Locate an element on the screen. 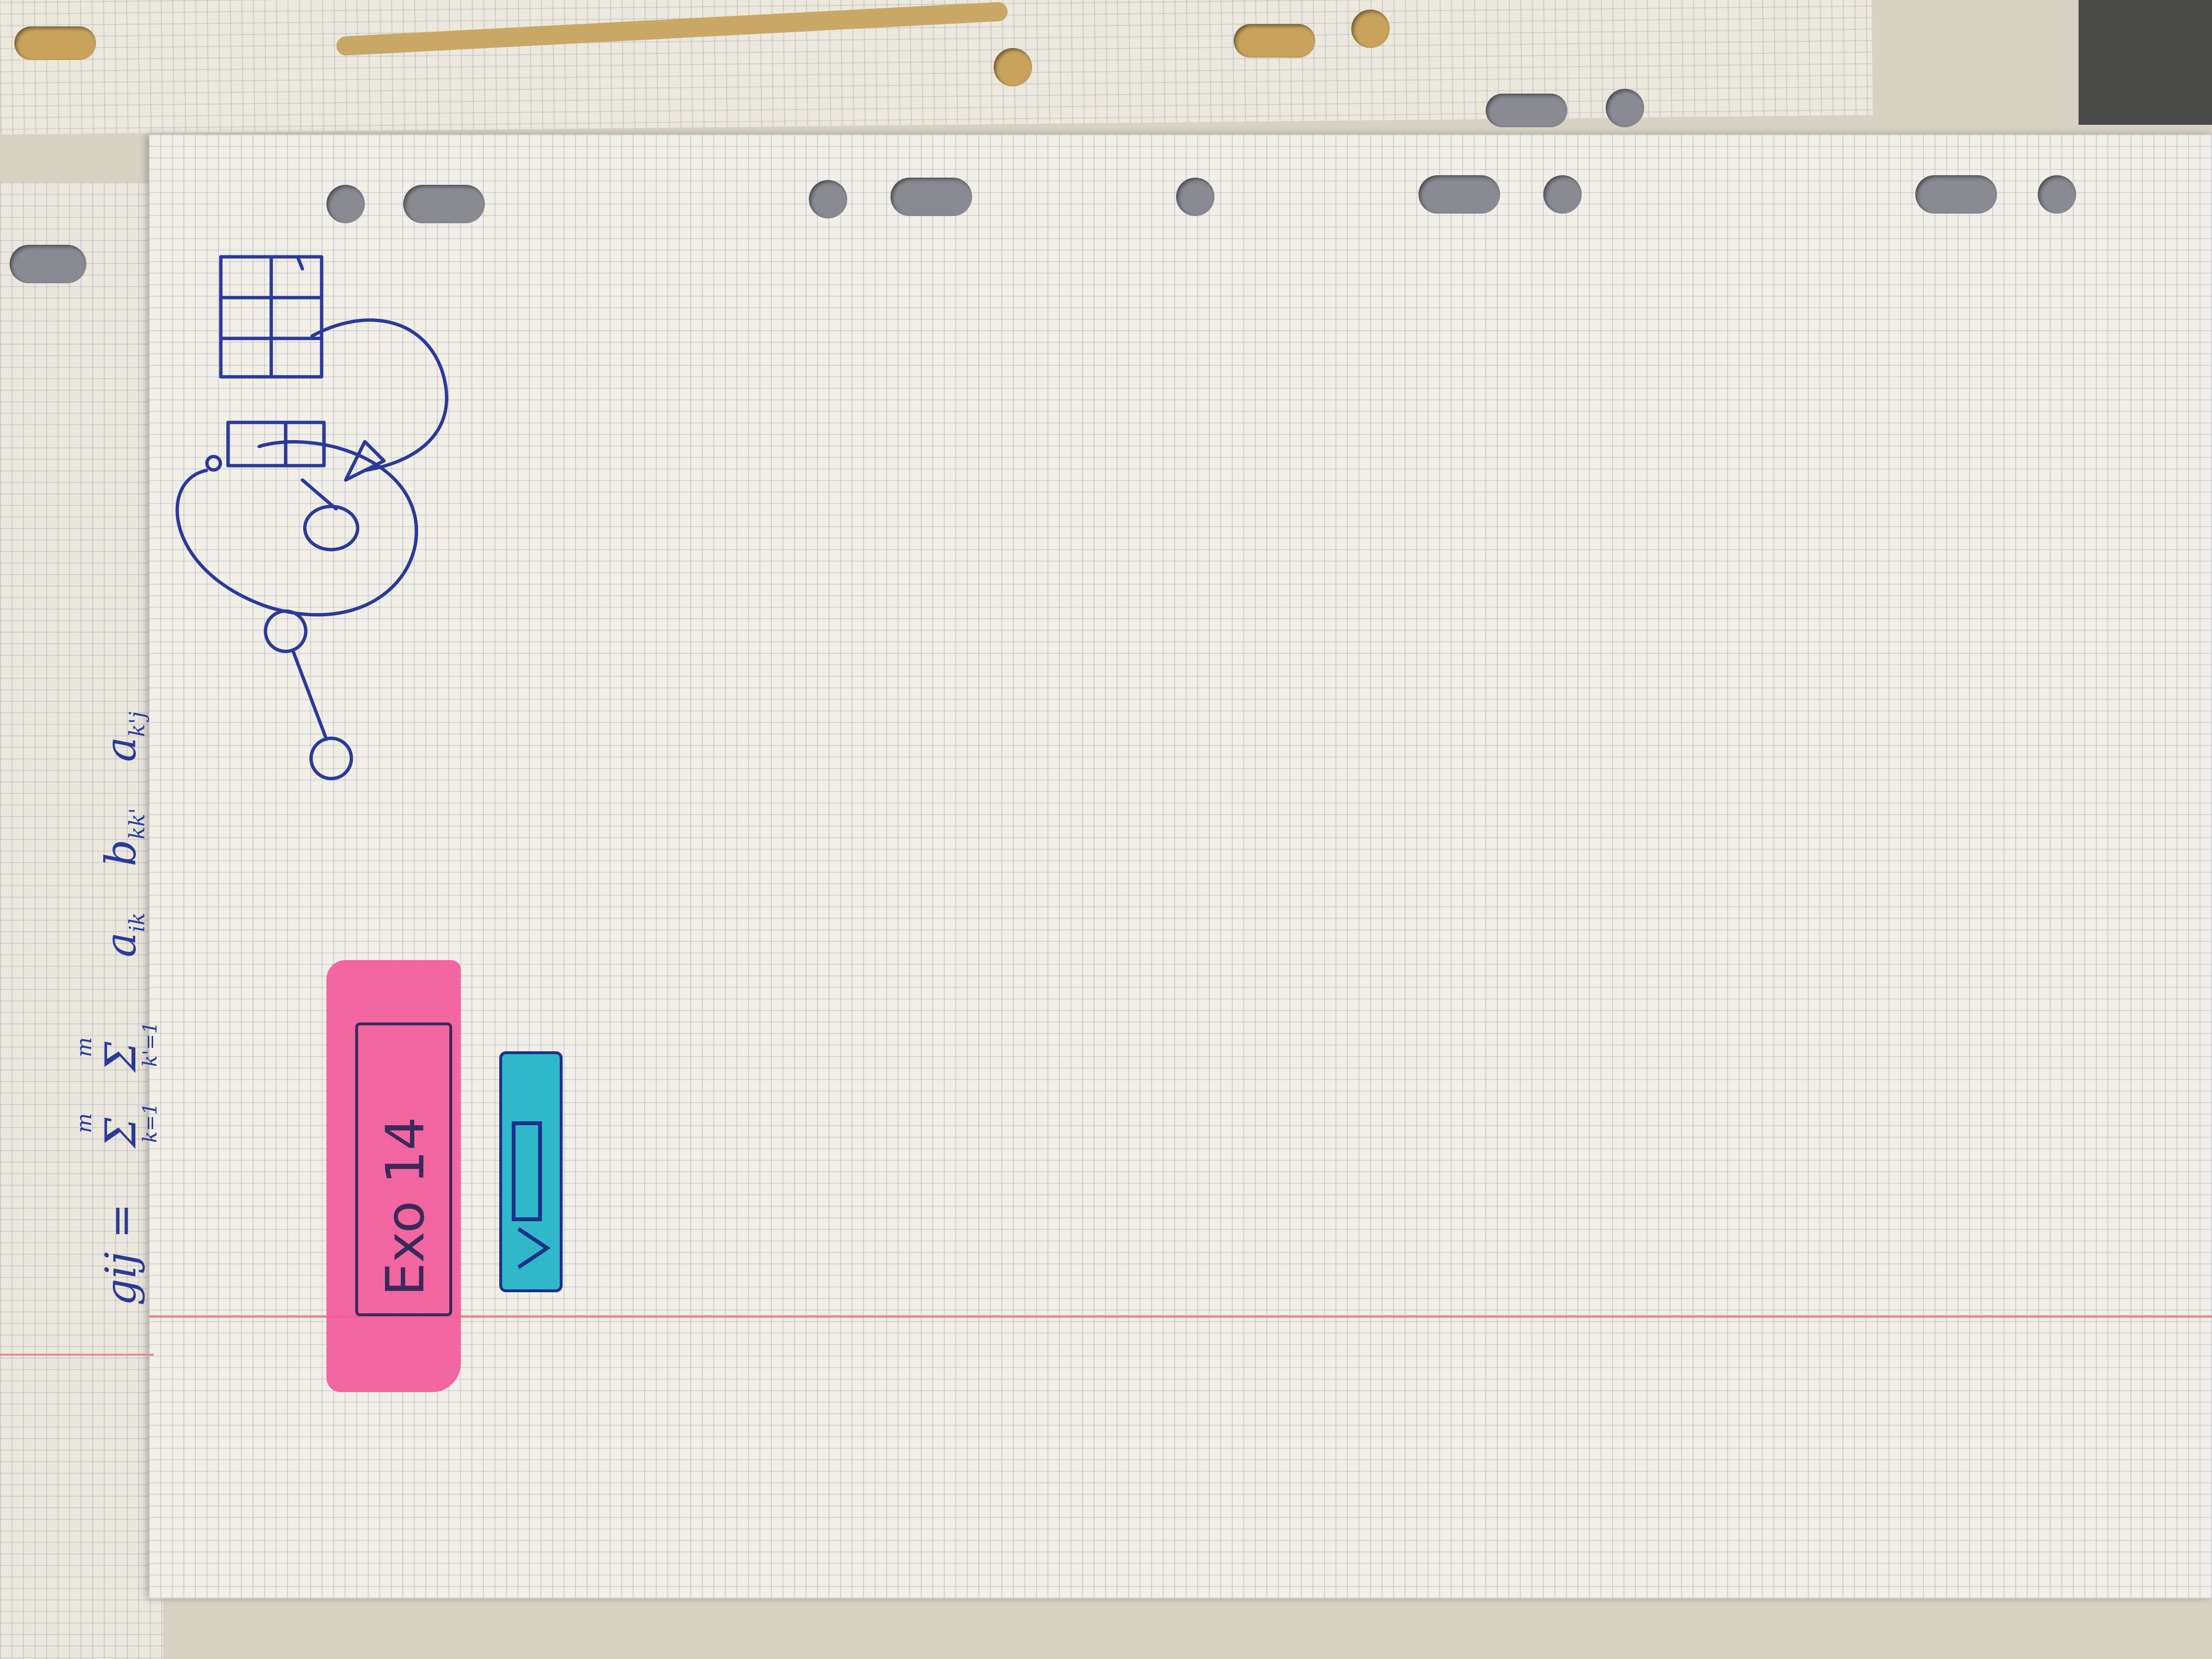 The width and height of the screenshot is (2212, 1659). cyan-arrow is located at coordinates (534, 1248).